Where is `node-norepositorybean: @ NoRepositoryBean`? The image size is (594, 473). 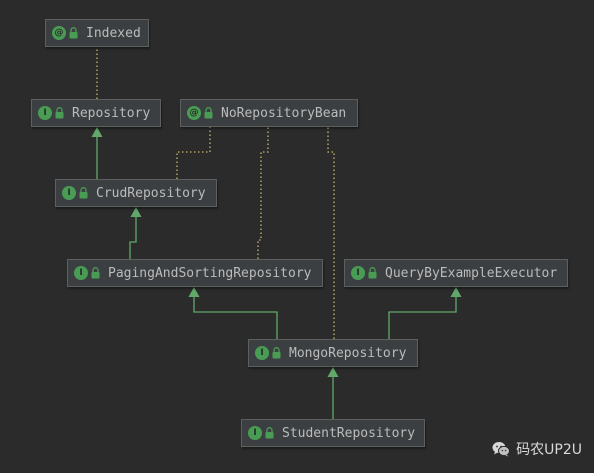 node-norepositorybean: @ NoRepositoryBean is located at coordinates (269, 113).